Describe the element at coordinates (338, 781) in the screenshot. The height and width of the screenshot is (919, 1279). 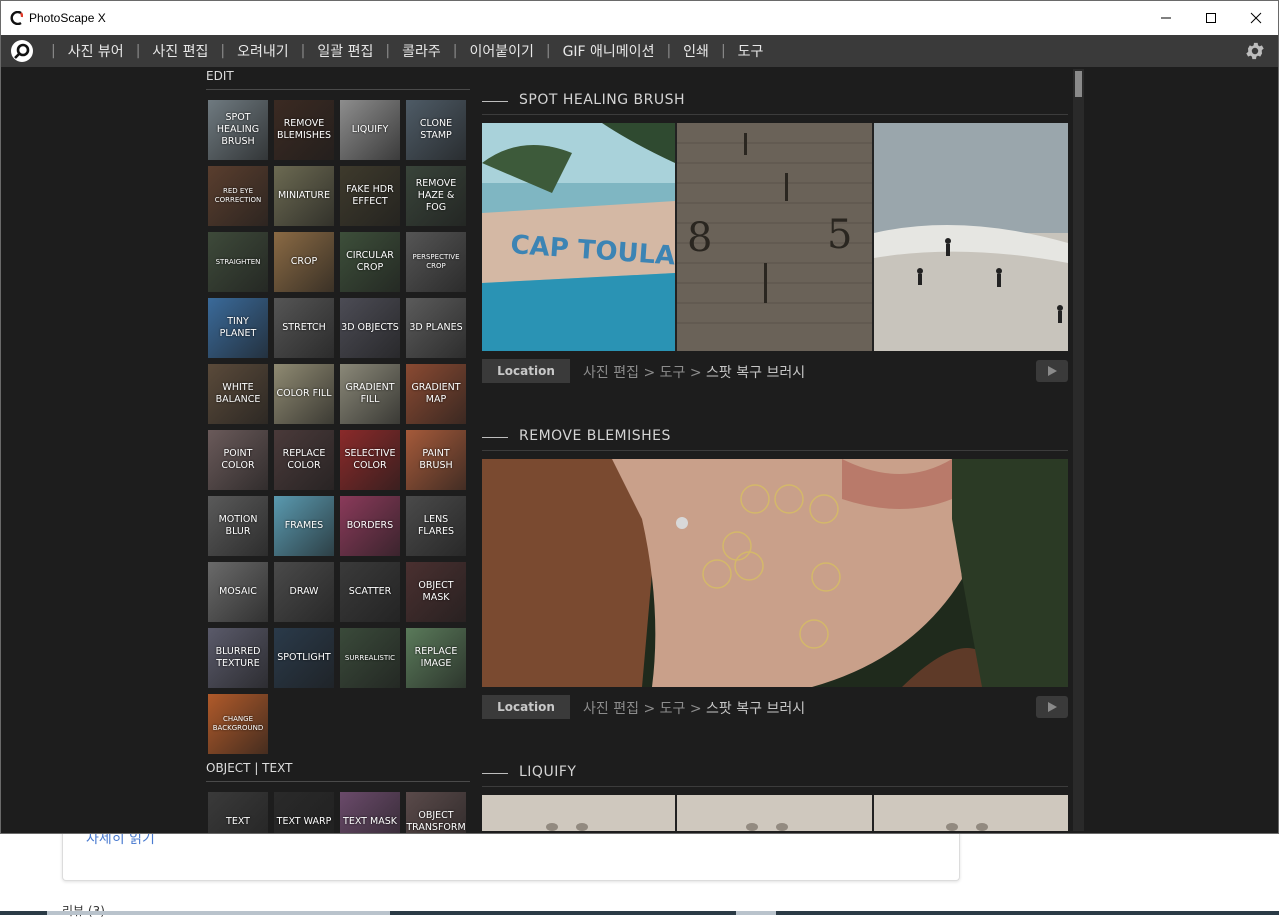
I see `section-divider` at that location.